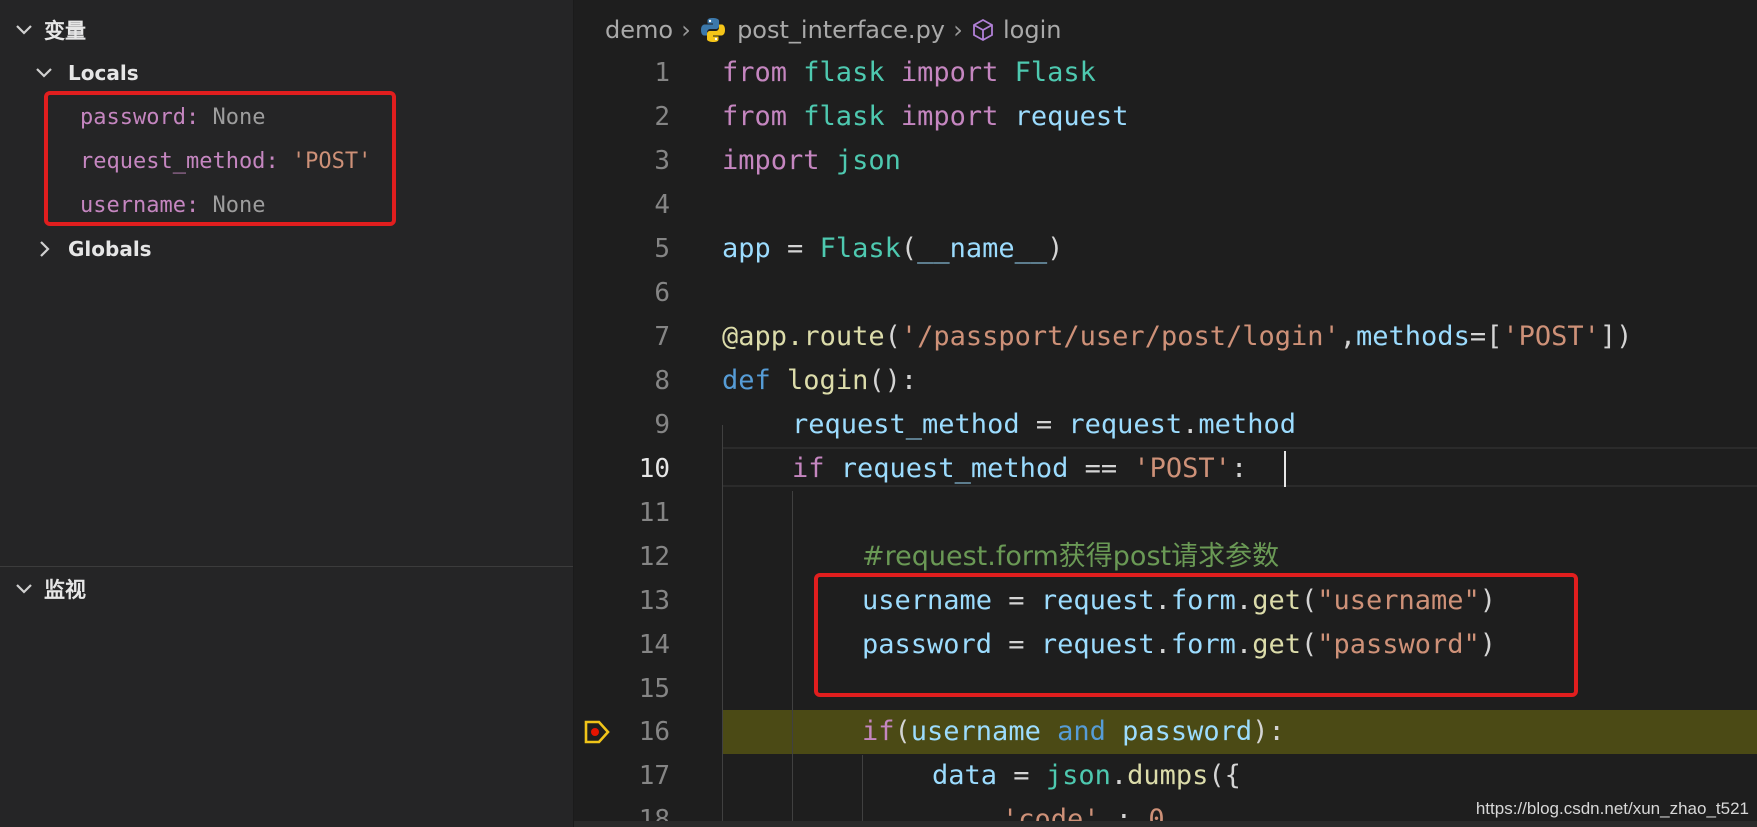 The image size is (1757, 827). Describe the element at coordinates (622, 645) in the screenshot. I see `line-number: 14` at that location.